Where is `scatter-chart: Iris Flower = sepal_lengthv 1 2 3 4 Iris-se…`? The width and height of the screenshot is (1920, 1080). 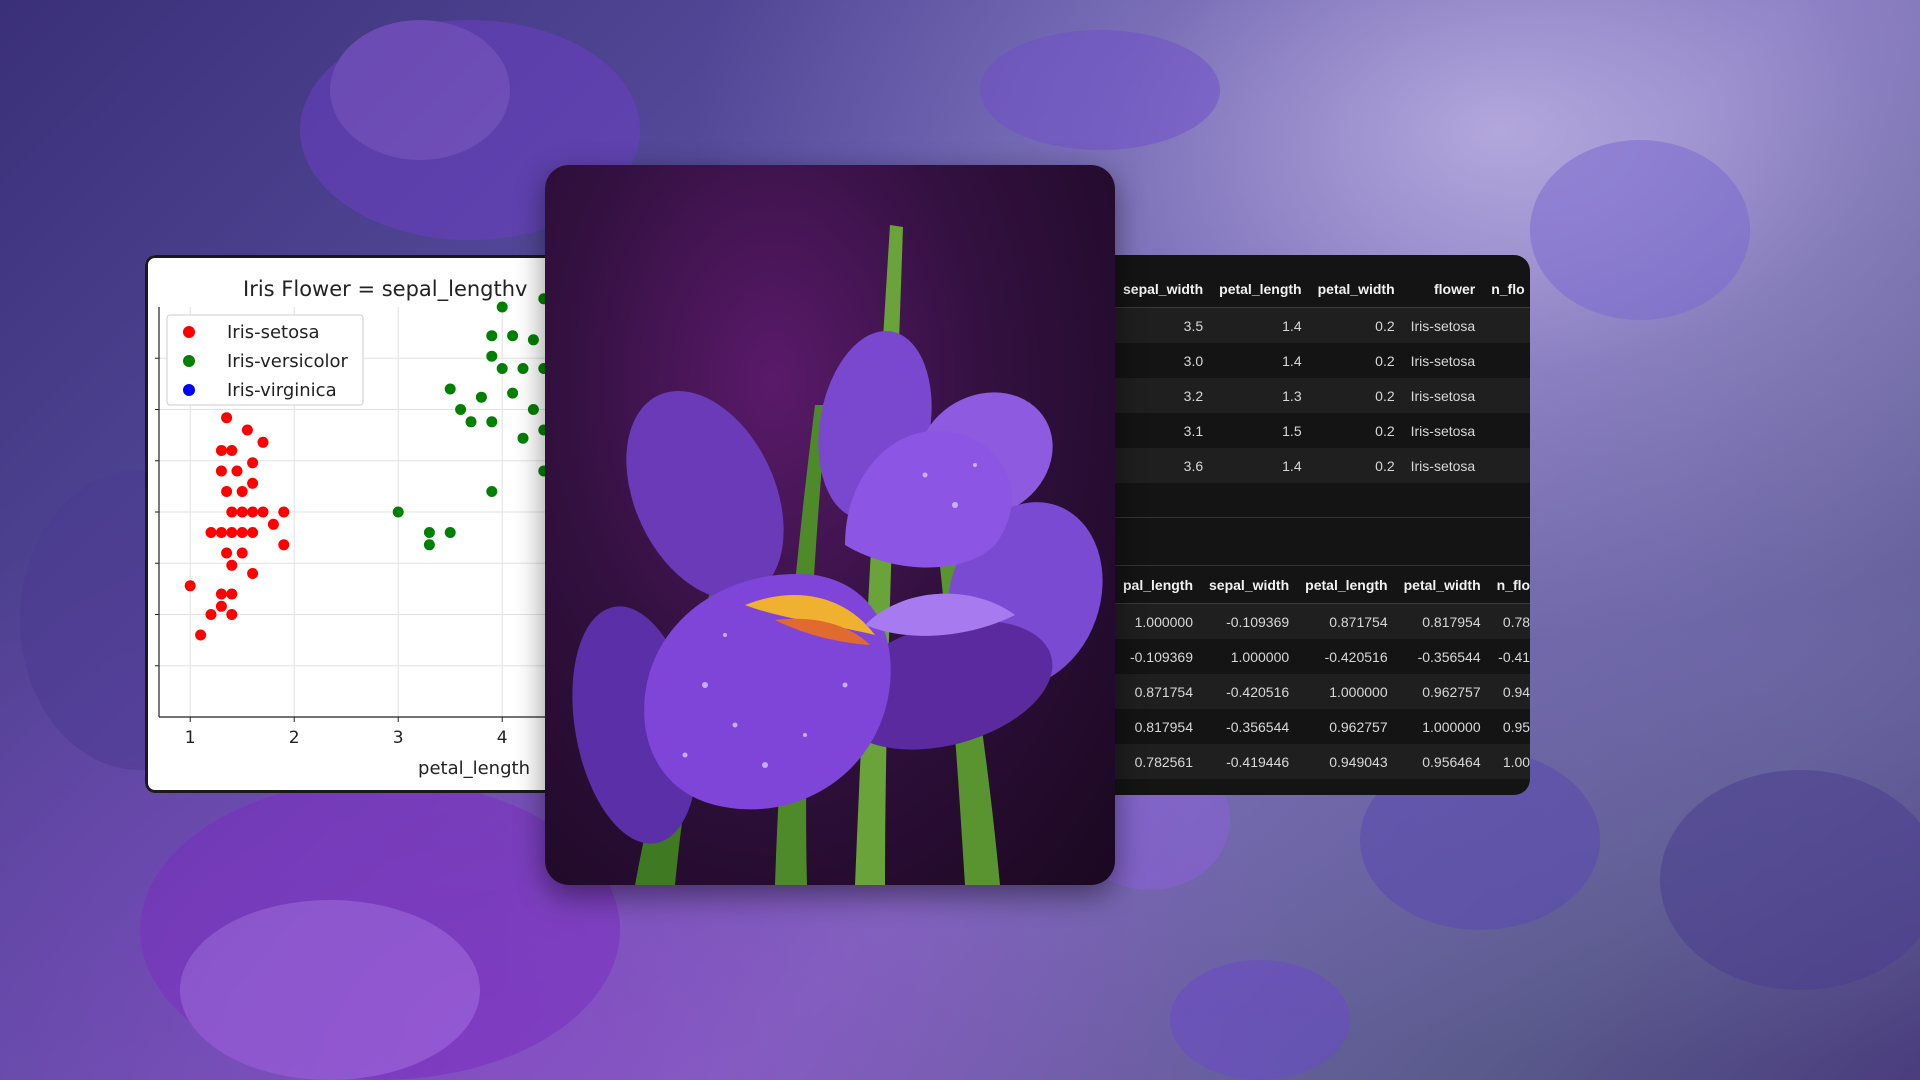
scatter-chart: Iris Flower = sepal_lengthv 1 2 3 4 Iris-se… is located at coordinates (362, 528).